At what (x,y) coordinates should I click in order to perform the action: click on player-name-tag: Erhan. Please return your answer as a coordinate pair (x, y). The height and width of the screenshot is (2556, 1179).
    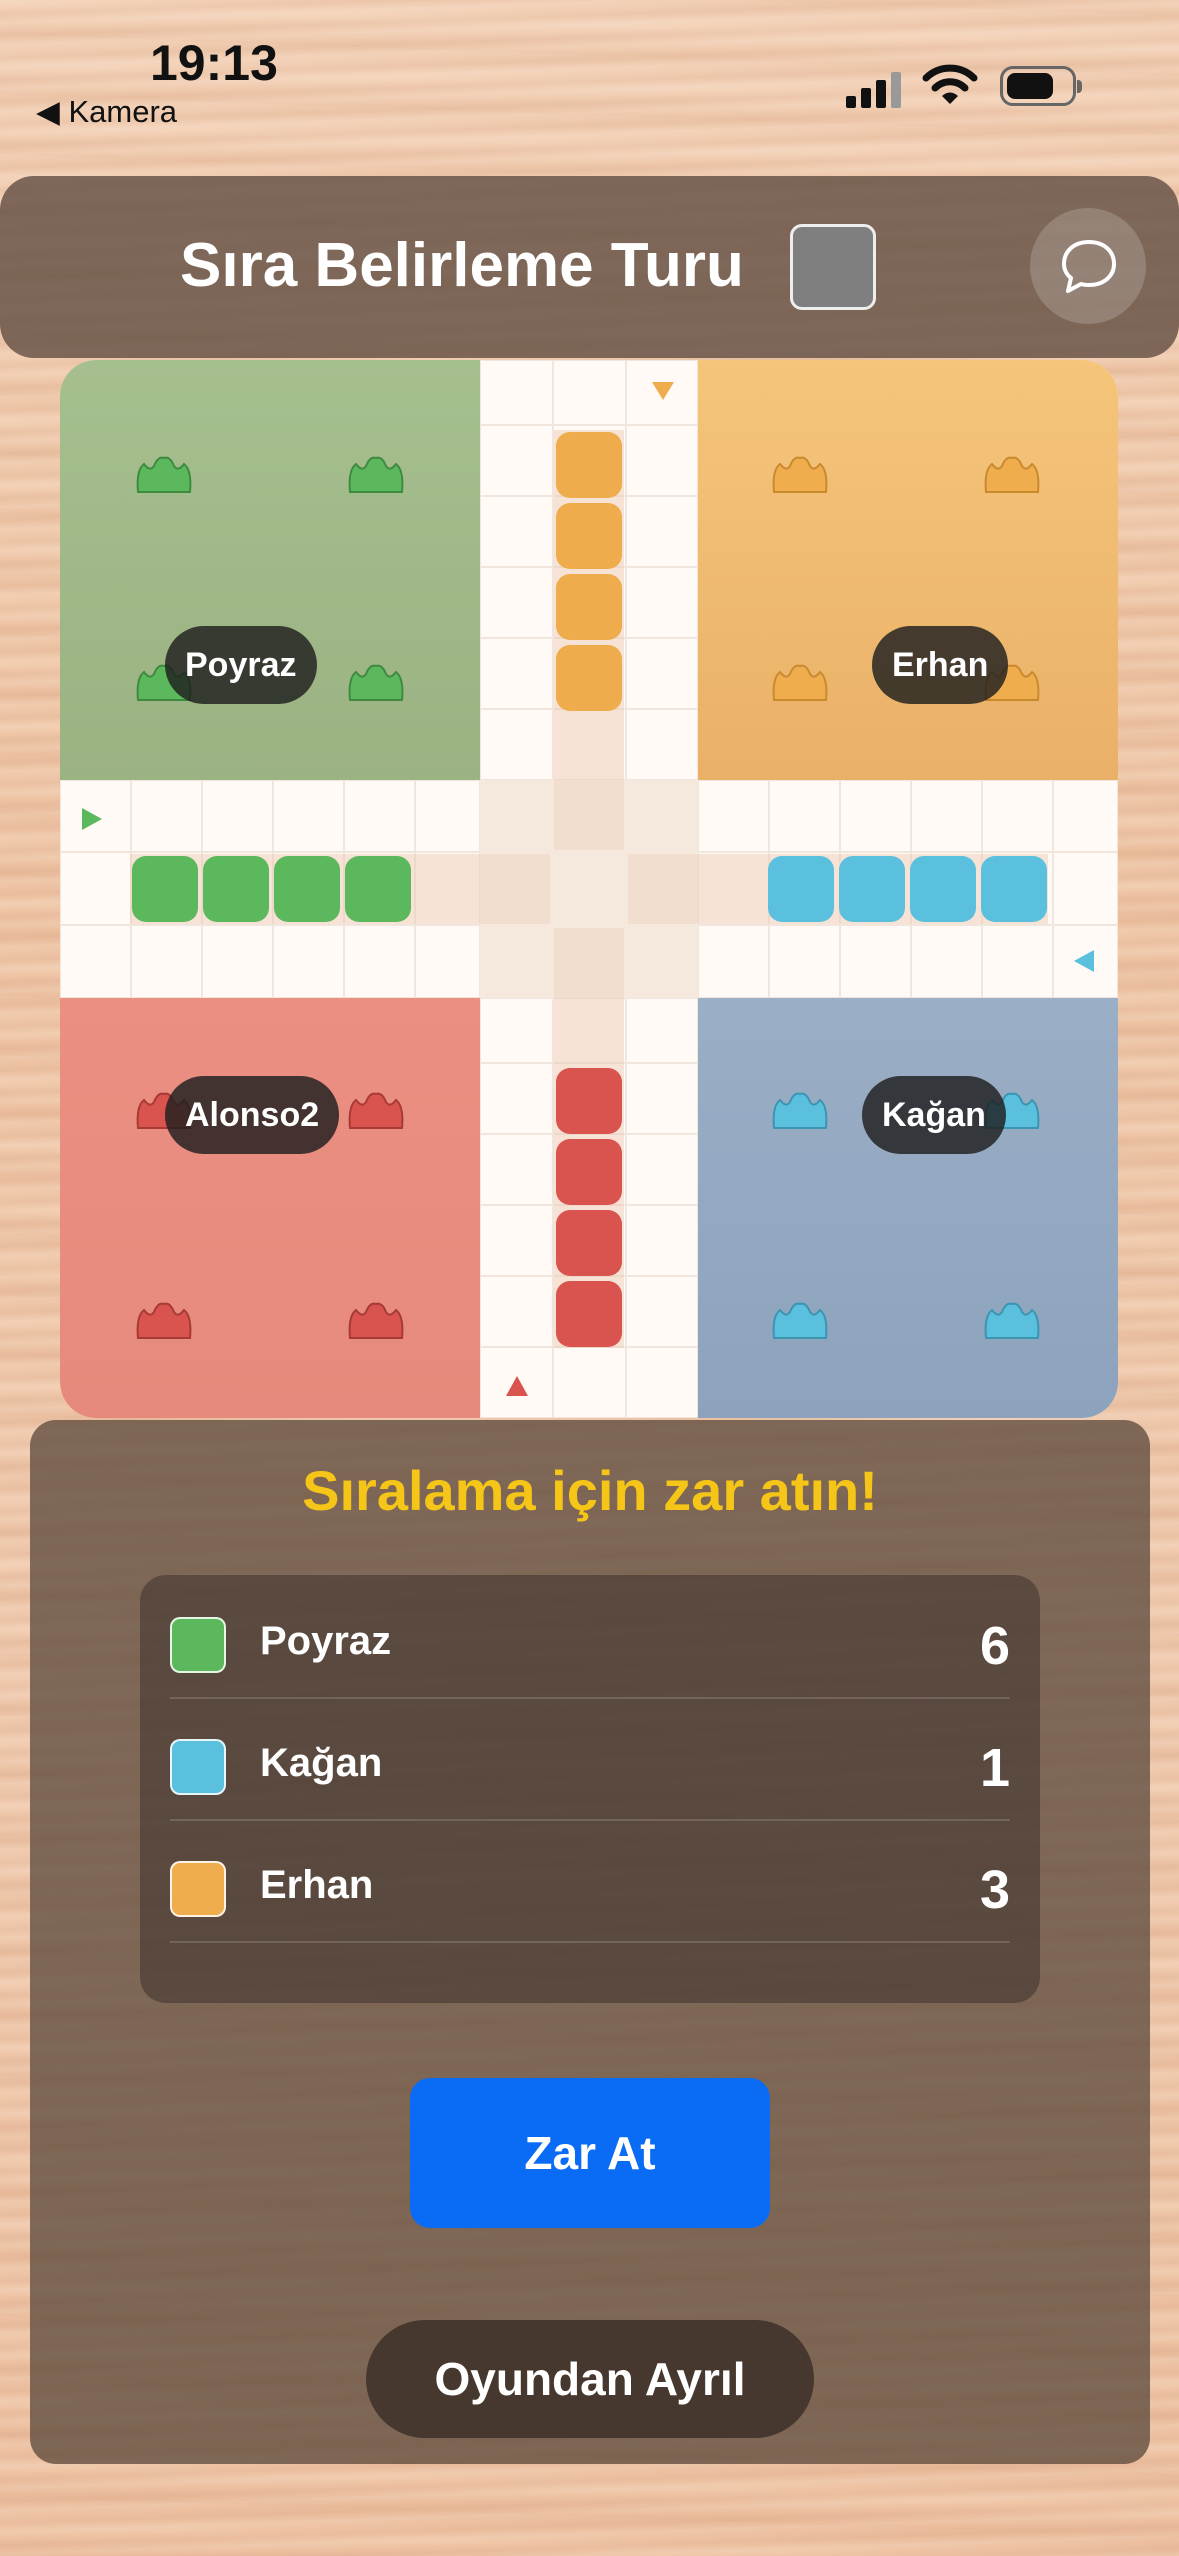
    Looking at the image, I should click on (940, 665).